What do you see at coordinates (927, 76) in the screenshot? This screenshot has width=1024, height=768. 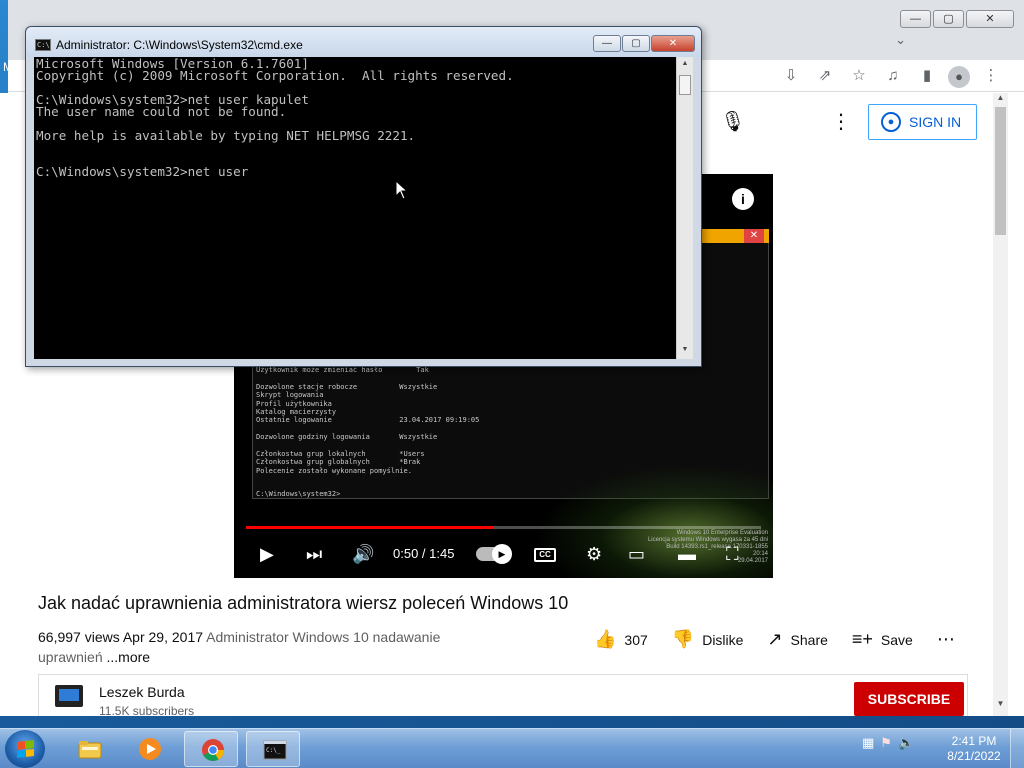 I see `sidebar-icon: ▮` at bounding box center [927, 76].